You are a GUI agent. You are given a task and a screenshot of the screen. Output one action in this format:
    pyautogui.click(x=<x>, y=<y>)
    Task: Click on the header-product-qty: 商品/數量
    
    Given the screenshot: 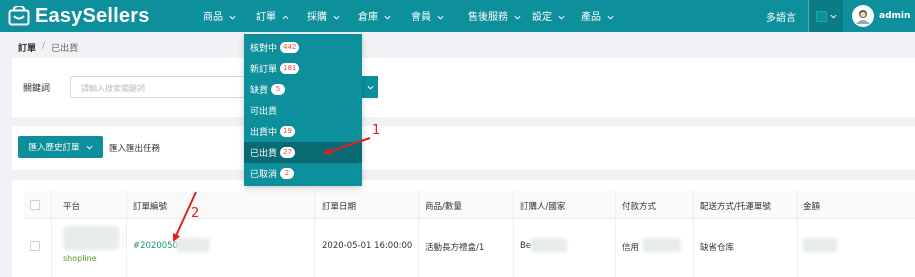 What is the action you would take?
    pyautogui.click(x=443, y=206)
    